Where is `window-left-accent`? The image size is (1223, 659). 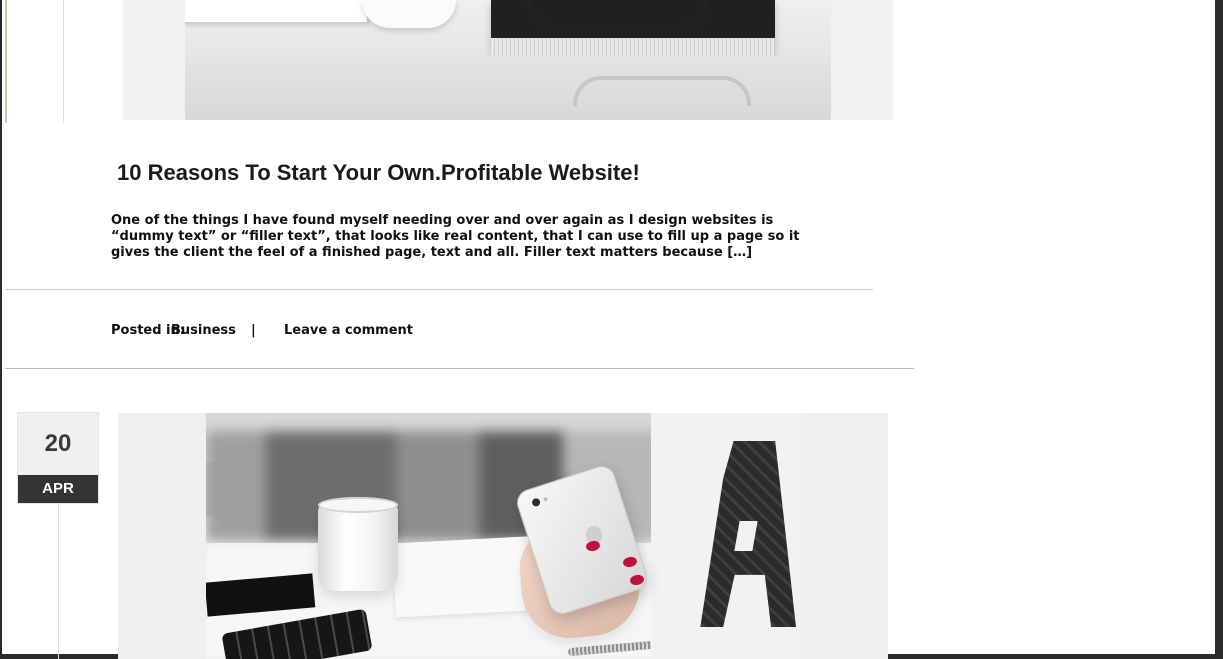 window-left-accent is located at coordinates (6, 61).